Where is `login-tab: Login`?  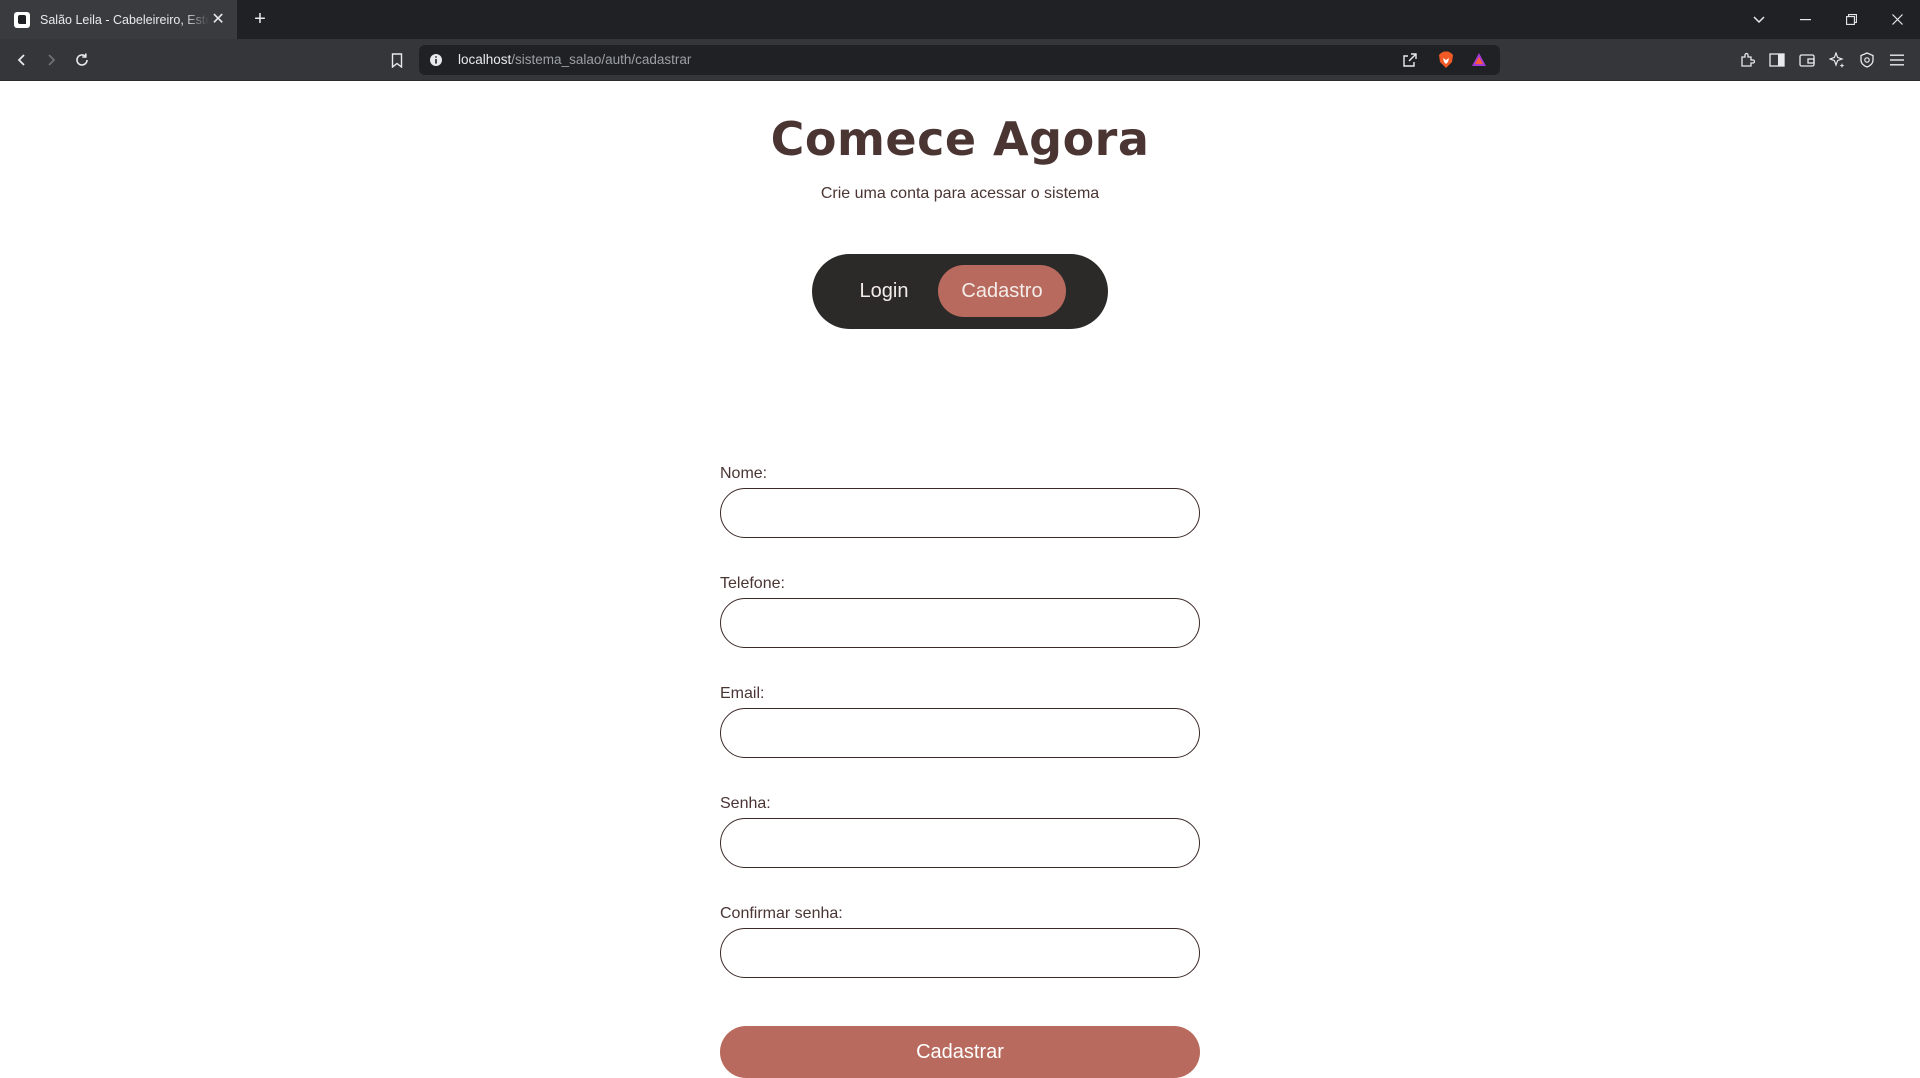 login-tab: Login is located at coordinates (884, 291).